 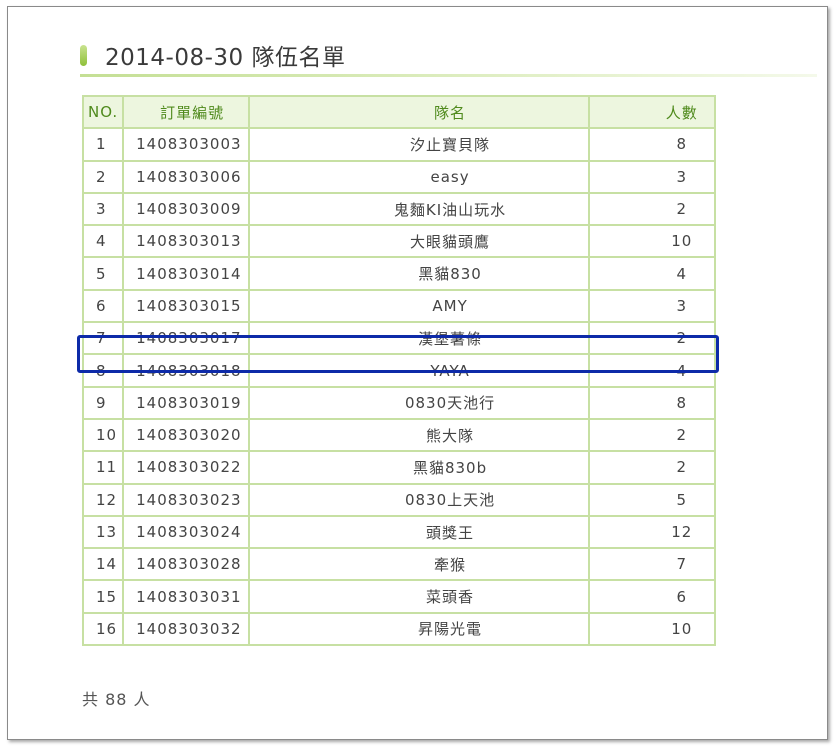 What do you see at coordinates (186, 564) in the screenshot?
I see `order-number: 1408303028` at bounding box center [186, 564].